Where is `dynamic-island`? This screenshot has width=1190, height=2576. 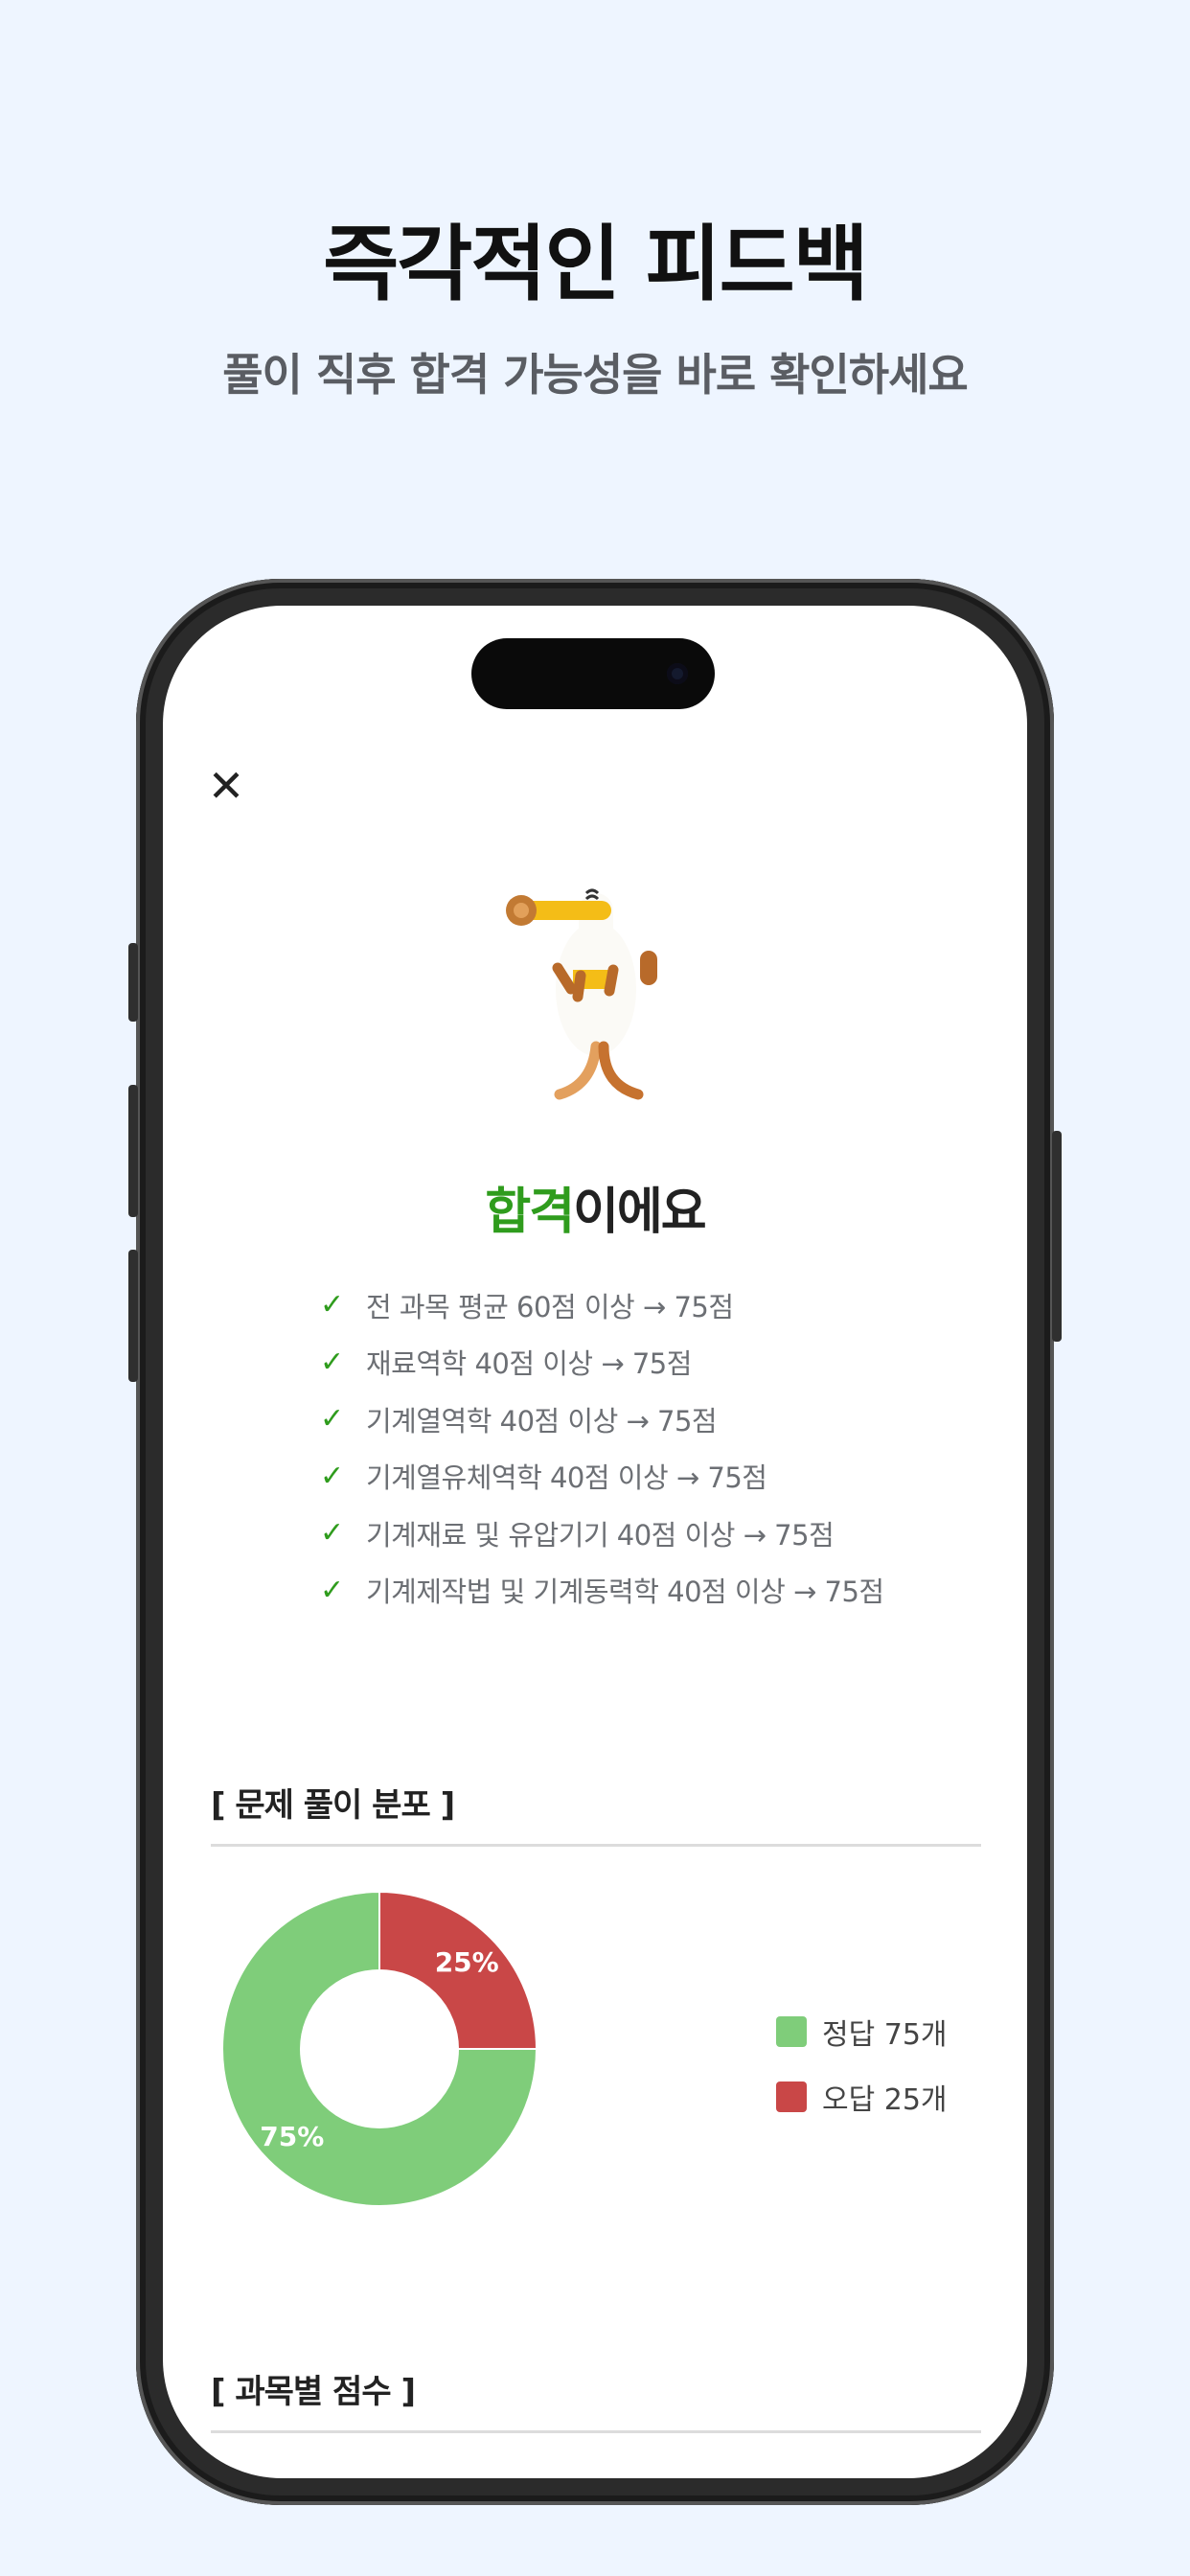
dynamic-island is located at coordinates (593, 673).